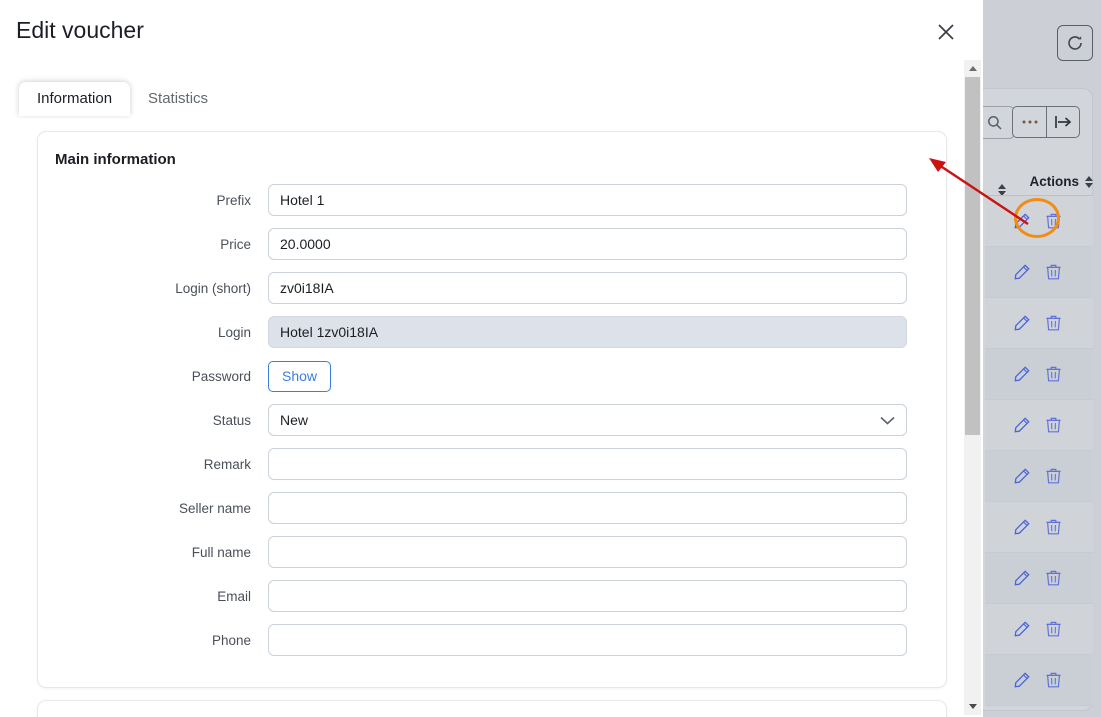  Describe the element at coordinates (587, 420) in the screenshot. I see `status-select: New` at that location.